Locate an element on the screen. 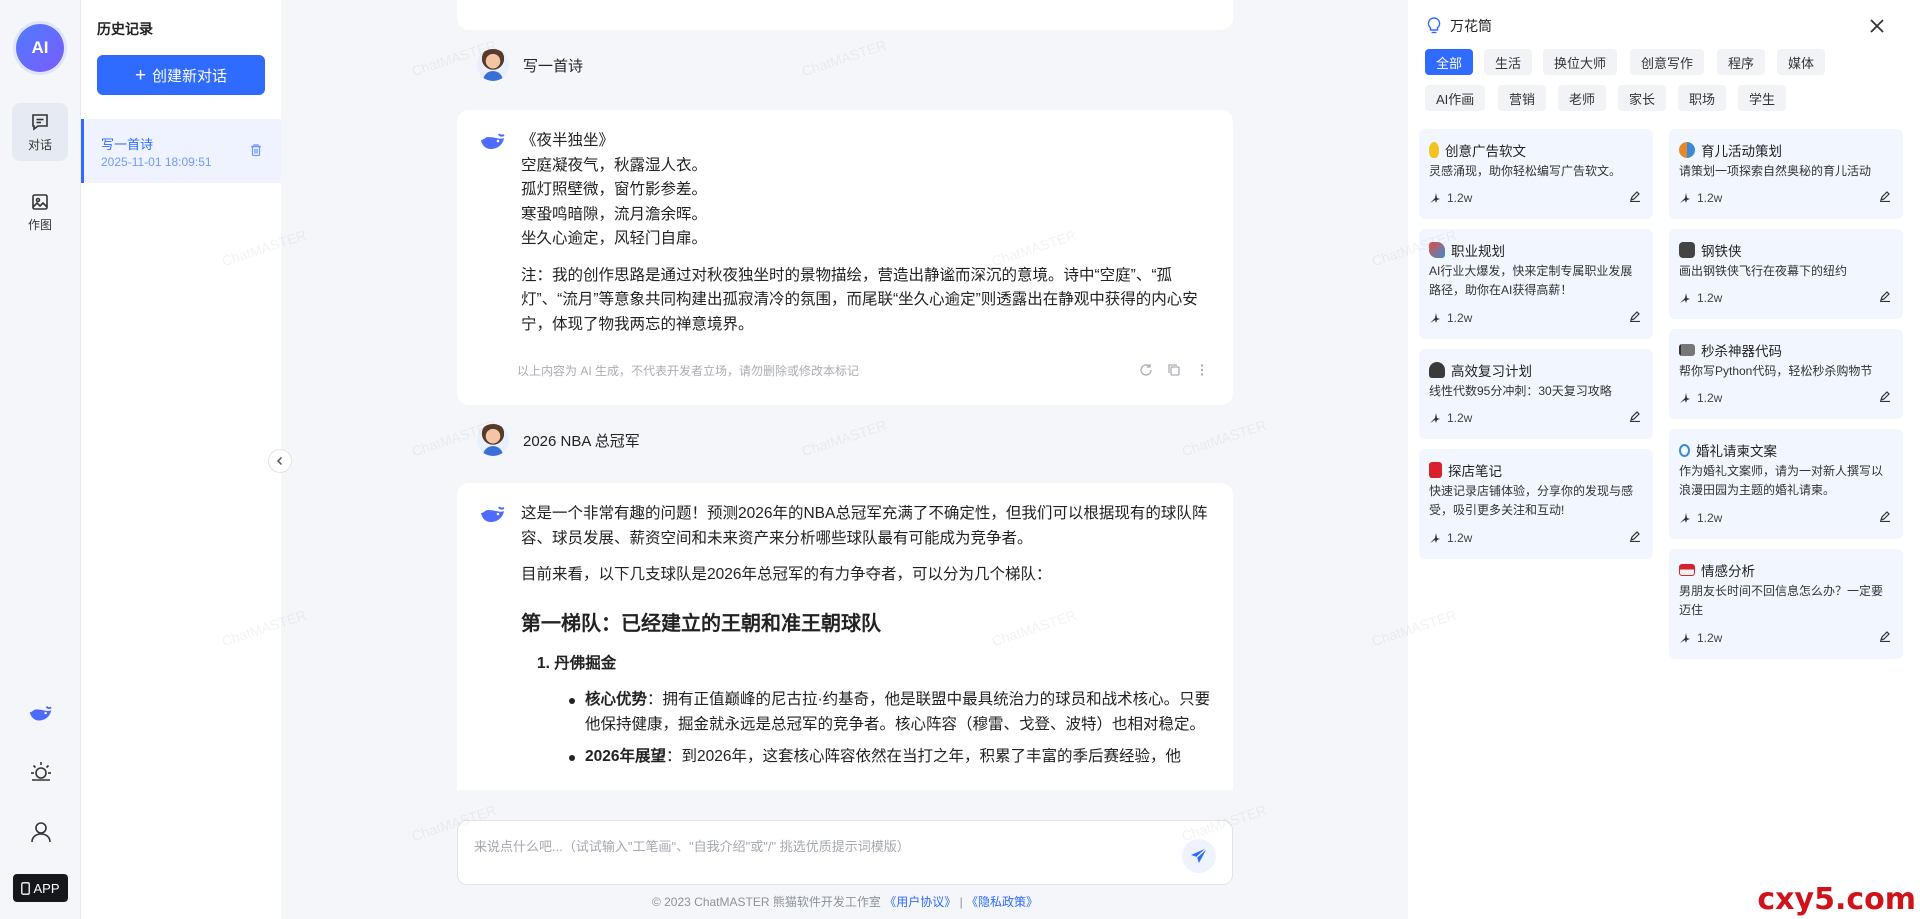 The width and height of the screenshot is (1920, 919). user-agreement-link: 《用户协议》 is located at coordinates (920, 902).